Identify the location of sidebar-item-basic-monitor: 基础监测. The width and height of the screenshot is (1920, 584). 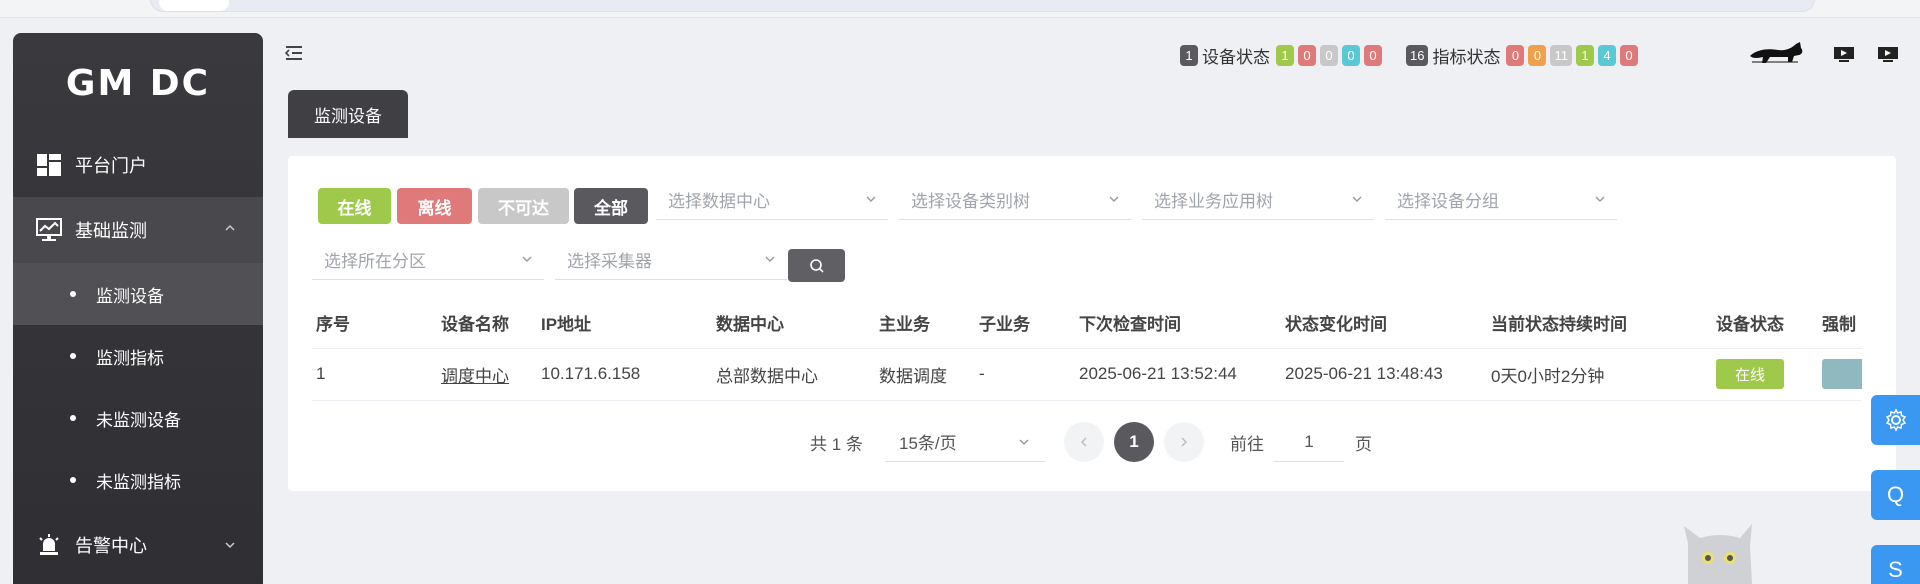
(138, 230).